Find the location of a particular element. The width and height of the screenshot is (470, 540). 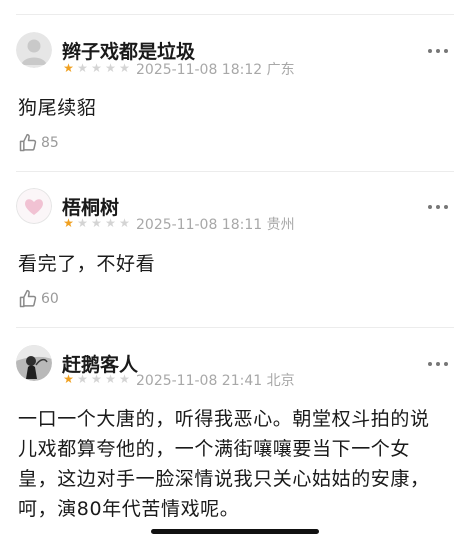

home-indicator is located at coordinates (235, 531).